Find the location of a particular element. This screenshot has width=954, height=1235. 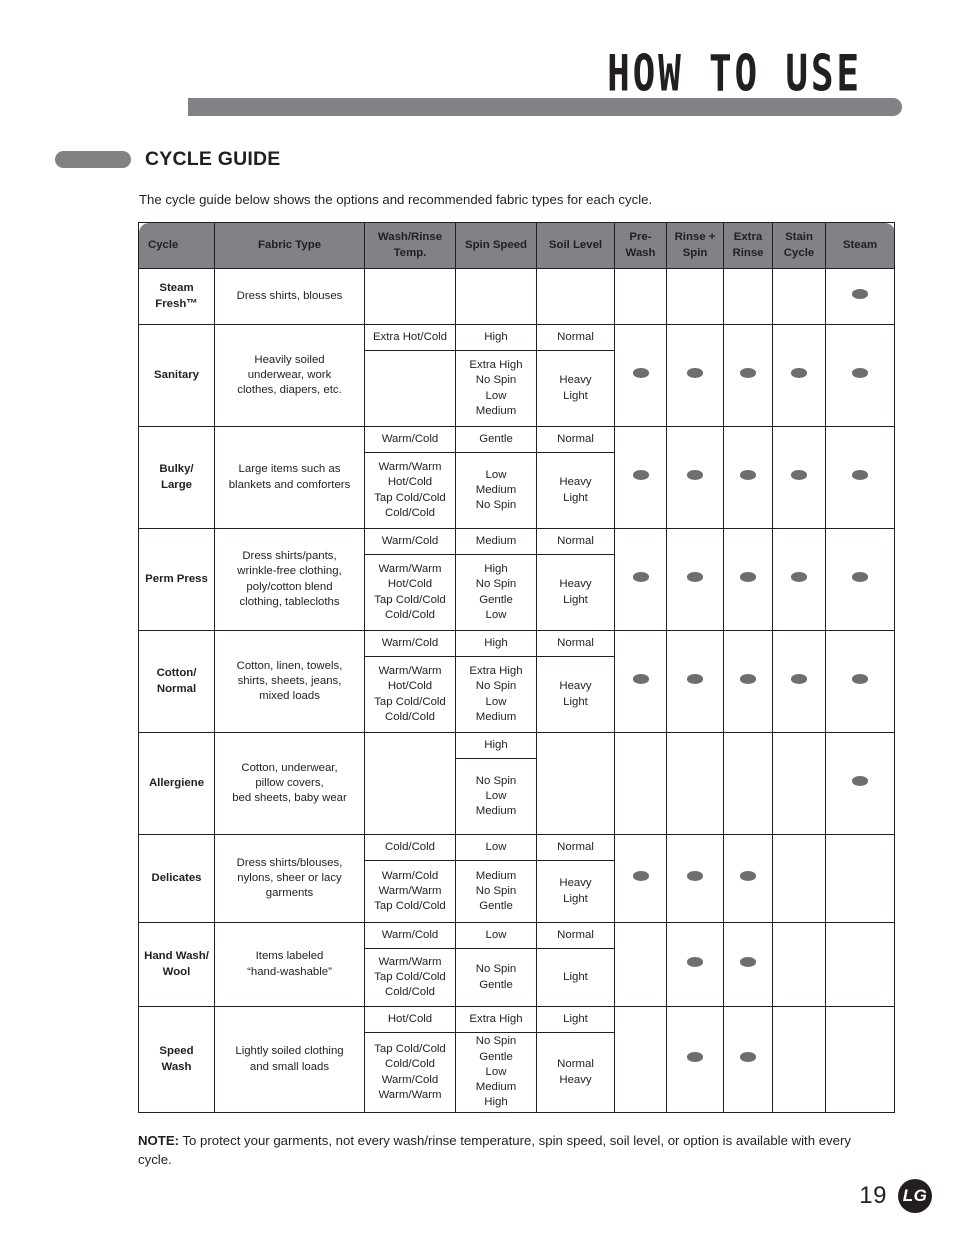

column-header-stain-cycle: Stain Cycle is located at coordinates (799, 245).